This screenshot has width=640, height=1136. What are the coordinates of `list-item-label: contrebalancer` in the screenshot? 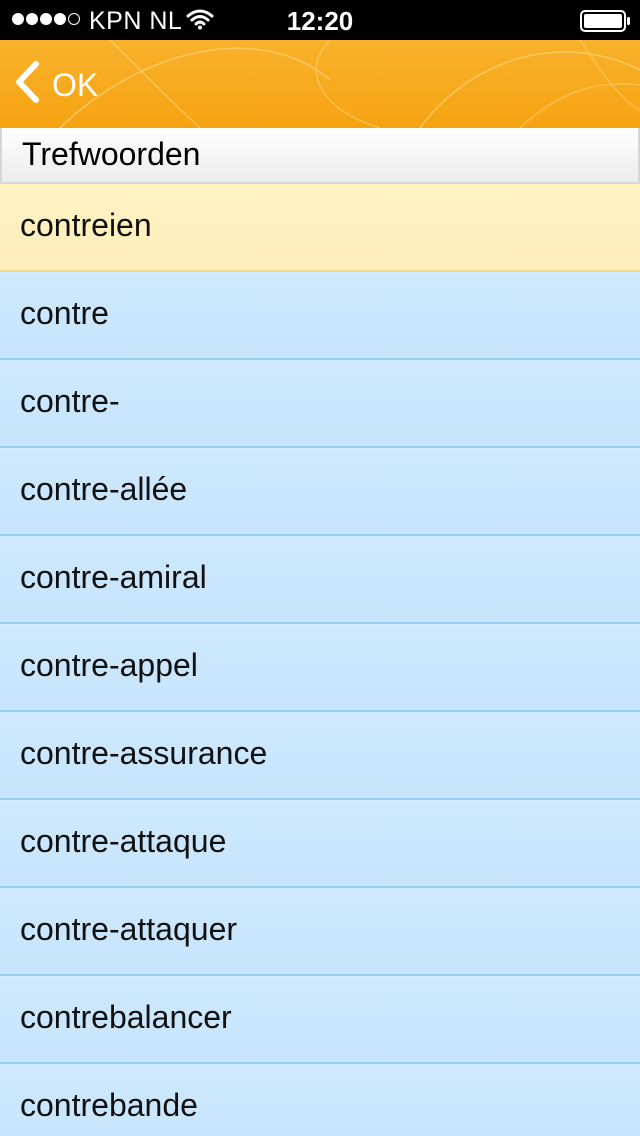 It's located at (126, 1017).